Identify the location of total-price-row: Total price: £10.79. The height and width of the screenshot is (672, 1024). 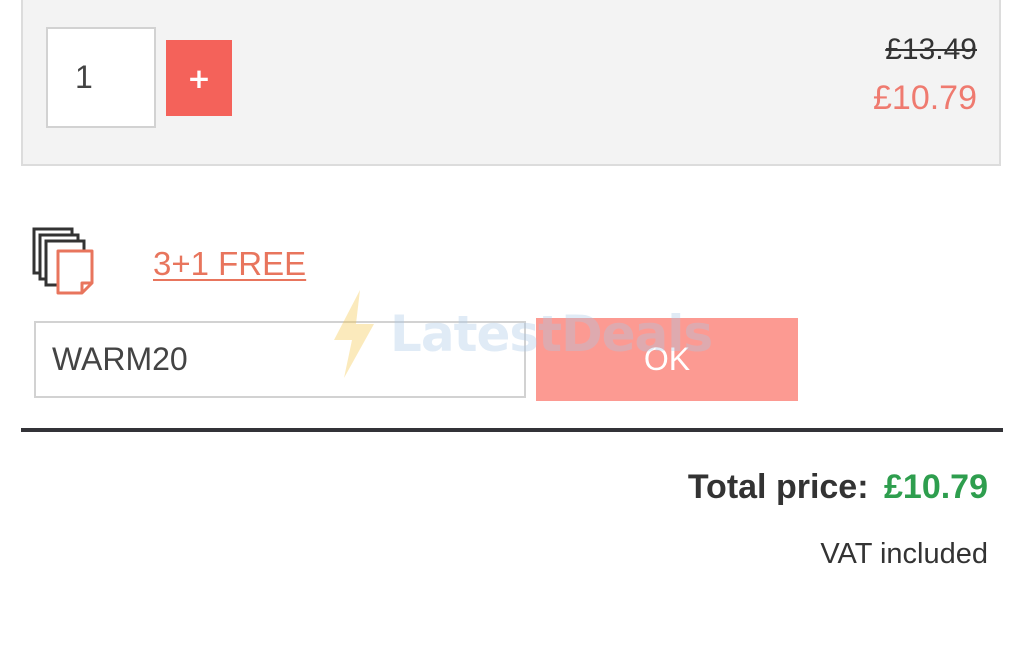
(838, 487).